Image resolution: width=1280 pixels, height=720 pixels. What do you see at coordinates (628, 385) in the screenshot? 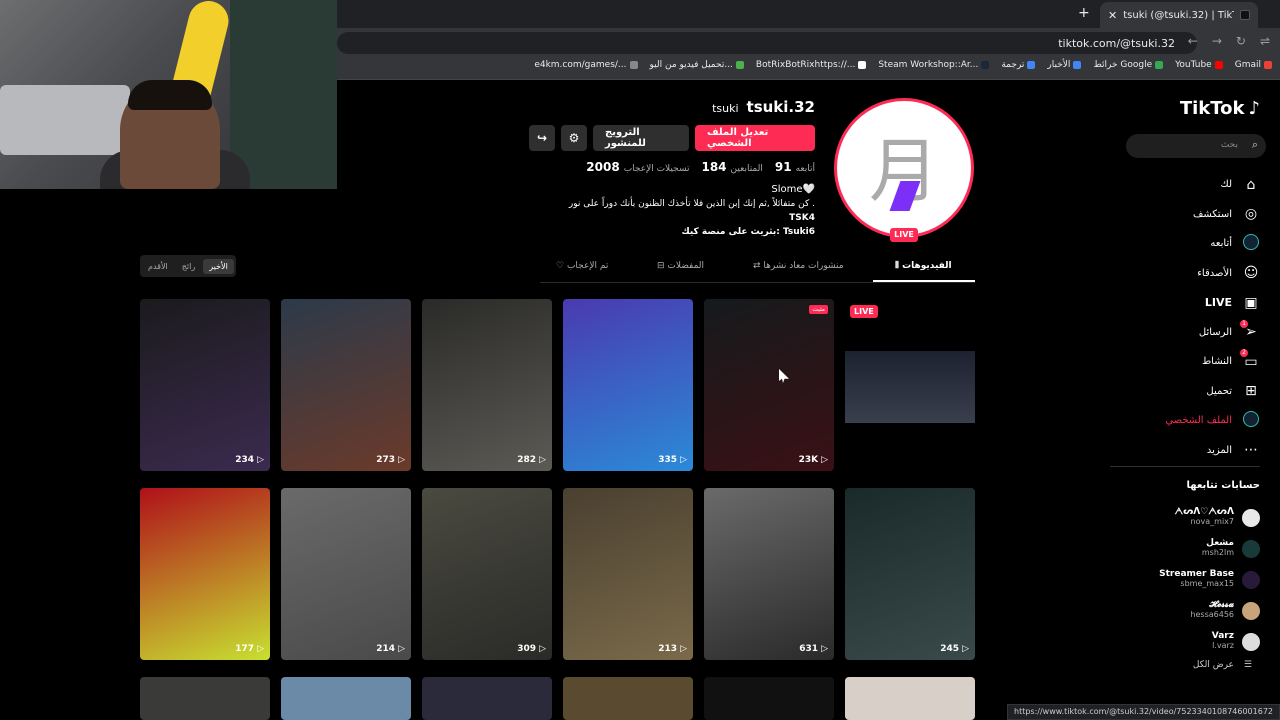
I see `video-tile: 335 ▷` at bounding box center [628, 385].